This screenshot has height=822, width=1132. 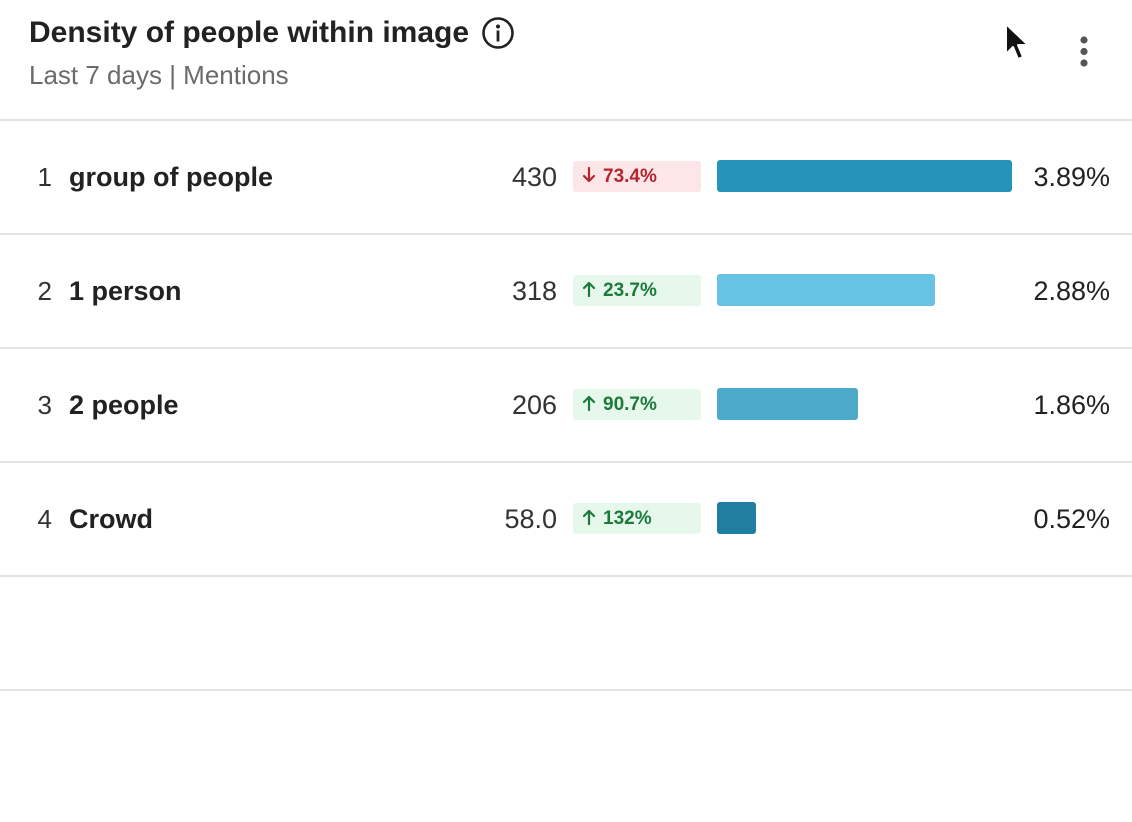 I want to click on title-row: Density of people within image, so click(x=272, y=33).